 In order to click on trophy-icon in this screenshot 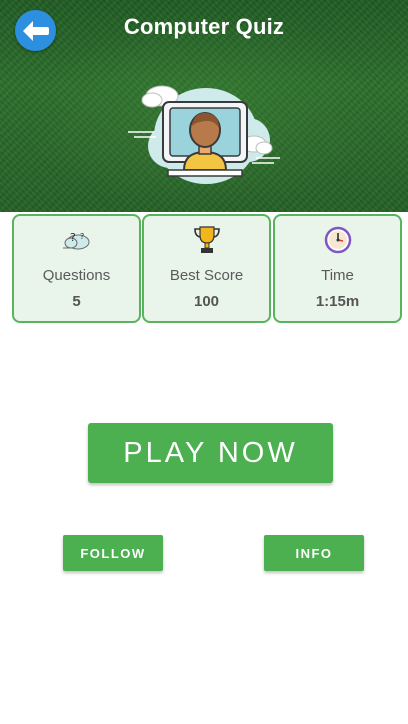, I will do `click(206, 239)`.